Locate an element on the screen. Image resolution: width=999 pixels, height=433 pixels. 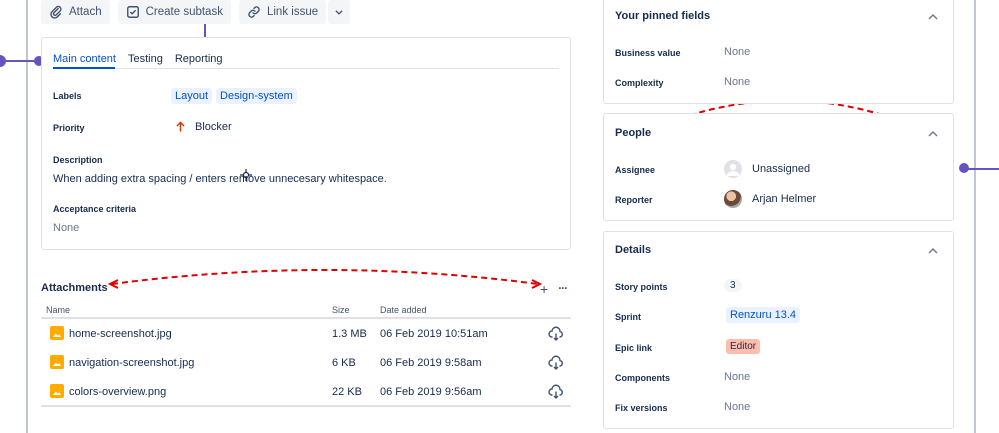
cursor-icon is located at coordinates (246, 175).